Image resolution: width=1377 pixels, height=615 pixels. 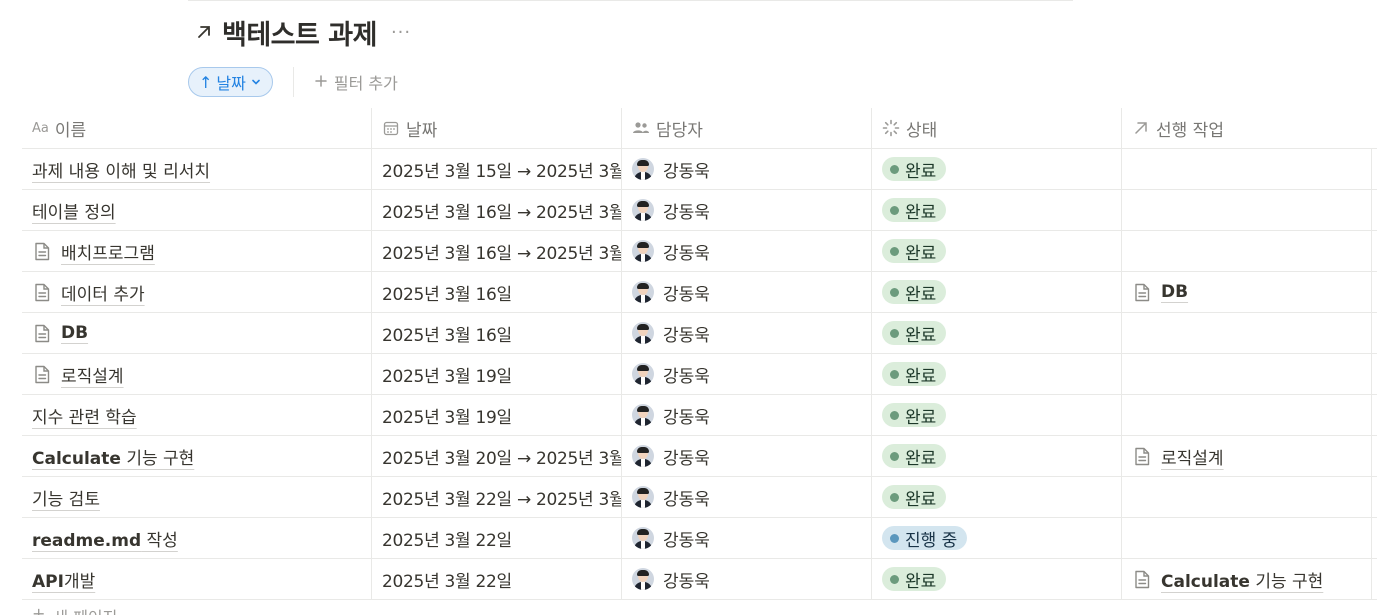 I want to click on add-filter-button: 필터 추가, so click(x=356, y=82).